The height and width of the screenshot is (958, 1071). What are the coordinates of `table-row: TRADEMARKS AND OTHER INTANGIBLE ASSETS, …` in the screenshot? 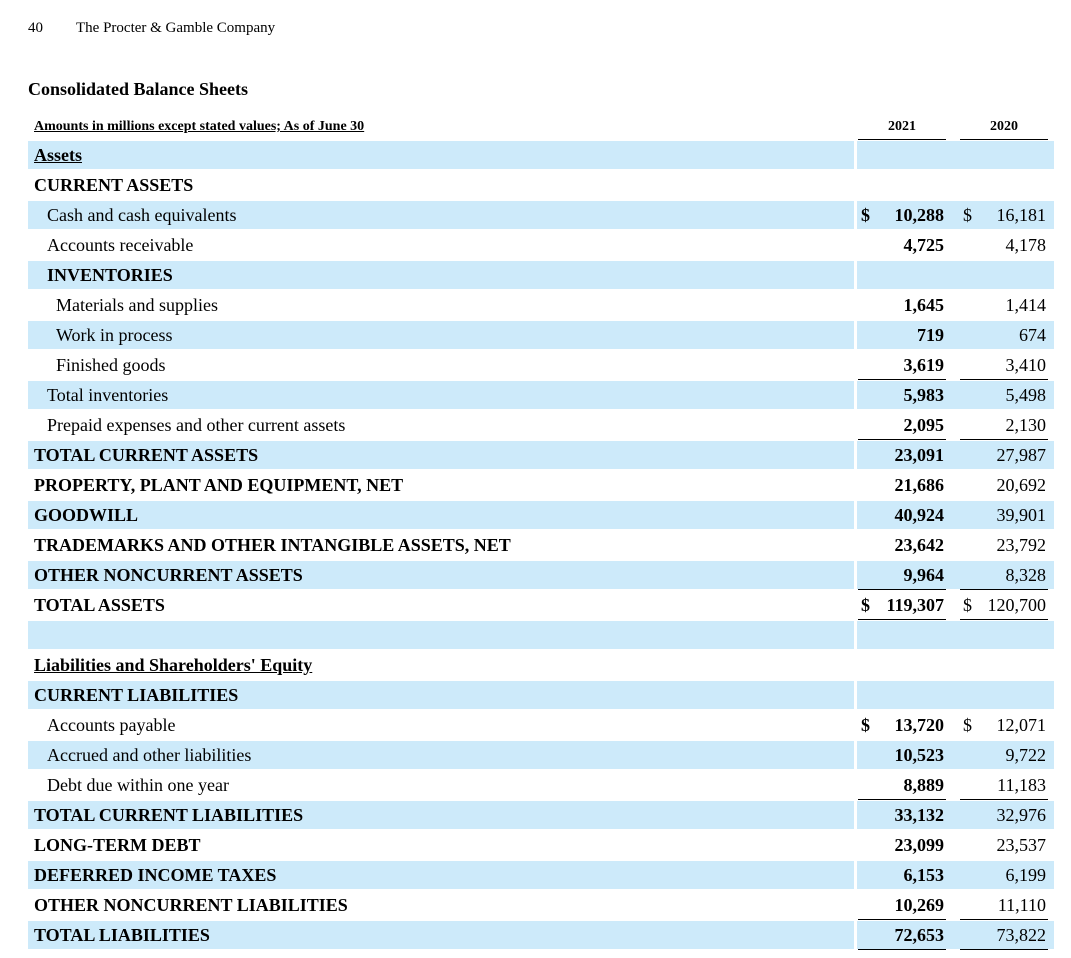 It's located at (541, 545).